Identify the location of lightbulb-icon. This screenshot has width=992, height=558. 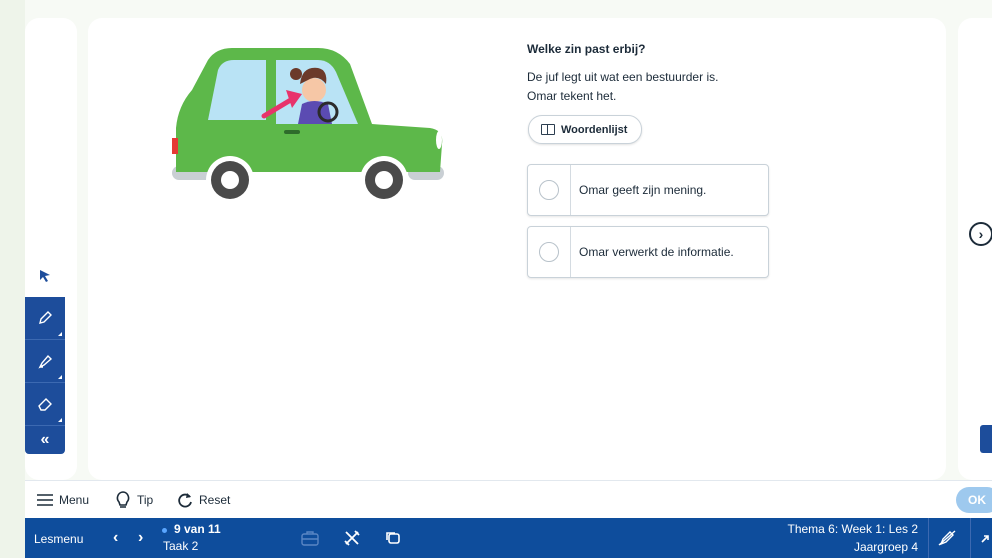
(123, 499).